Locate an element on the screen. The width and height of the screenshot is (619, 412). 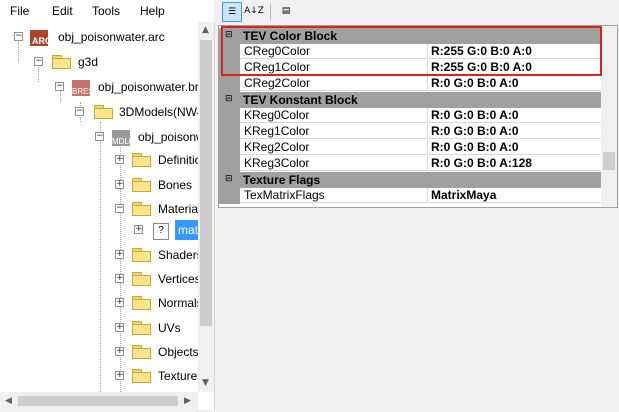
property-row: CReg0Color R:255 G:0 B:0 A:0 is located at coordinates (410, 52).